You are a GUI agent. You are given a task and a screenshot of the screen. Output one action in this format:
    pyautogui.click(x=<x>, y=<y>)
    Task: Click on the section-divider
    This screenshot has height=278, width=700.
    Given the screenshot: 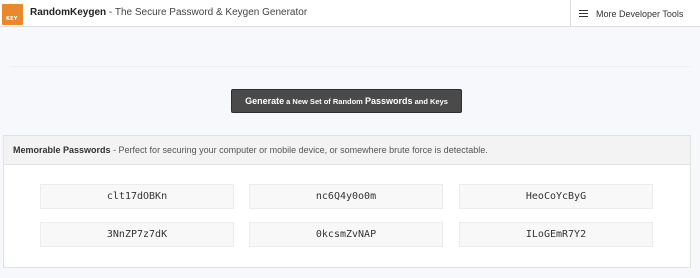 What is the action you would take?
    pyautogui.click(x=350, y=66)
    